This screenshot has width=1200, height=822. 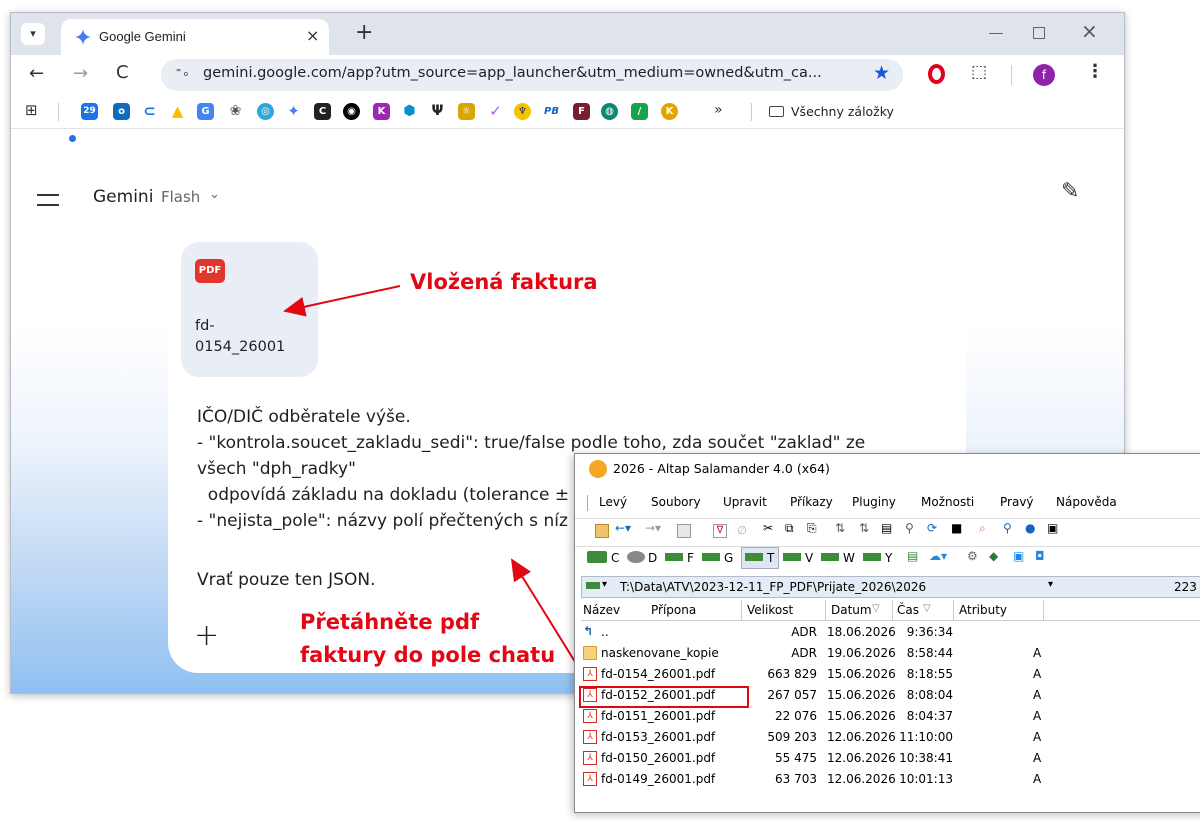 What do you see at coordinates (745, 502) in the screenshot?
I see `menu-upravit: Upravit` at bounding box center [745, 502].